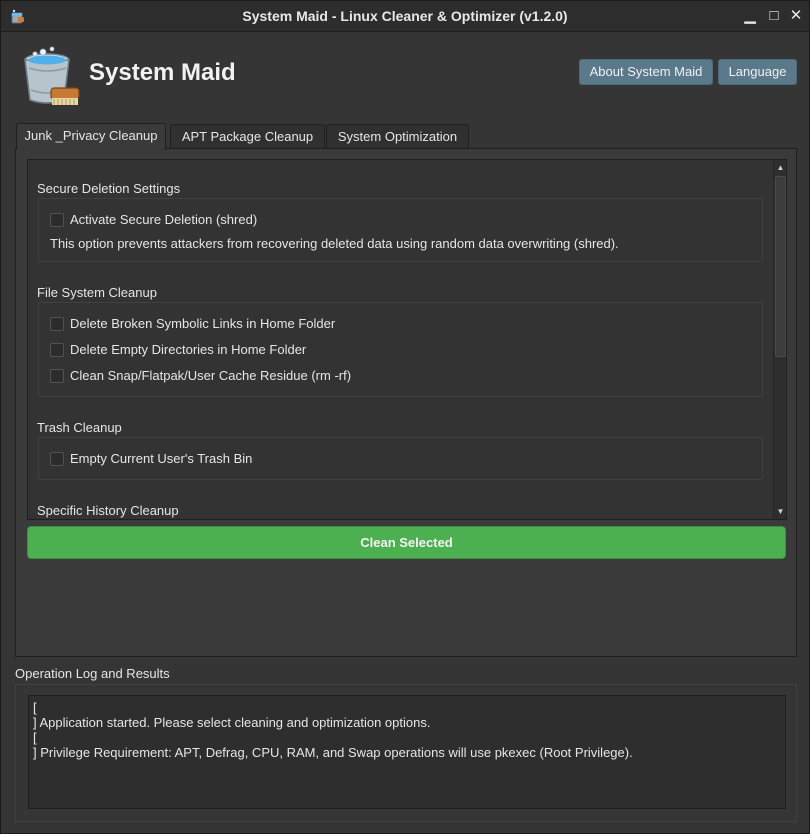 The height and width of the screenshot is (834, 810). What do you see at coordinates (97, 292) in the screenshot?
I see `section-title-file-system: File System Cleanup` at bounding box center [97, 292].